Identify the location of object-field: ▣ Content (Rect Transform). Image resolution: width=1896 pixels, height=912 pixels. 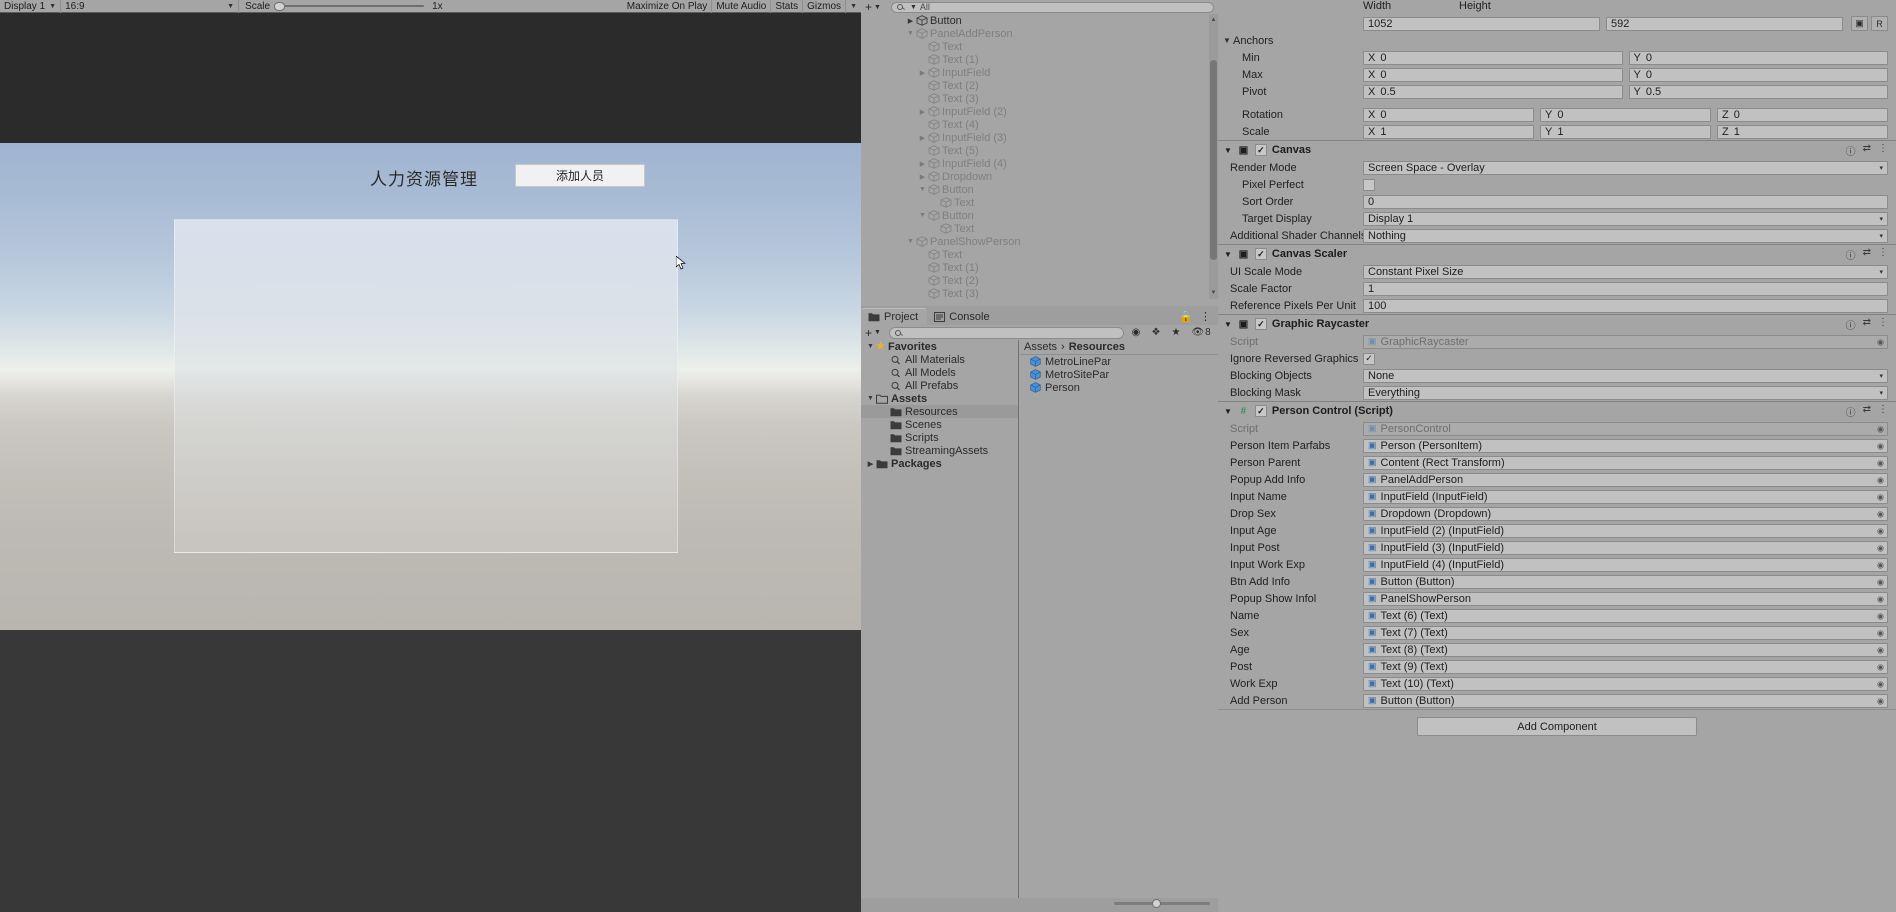
(1625, 462).